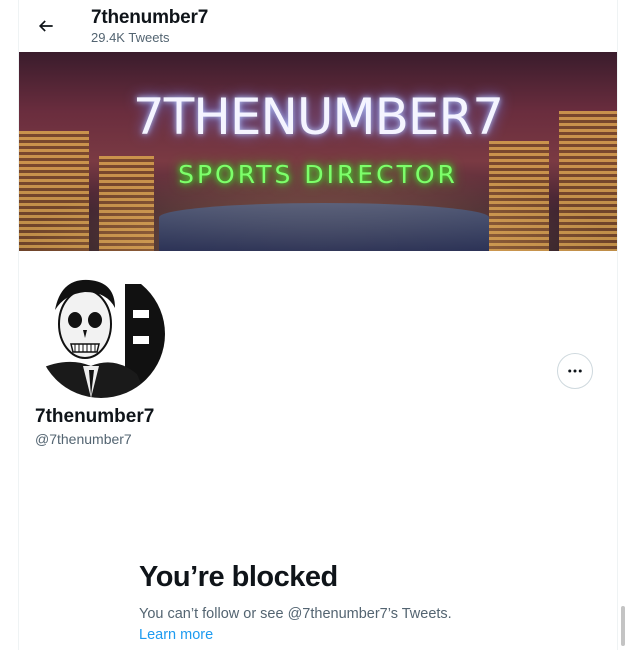 The width and height of the screenshot is (626, 650). I want to click on profile-handle: @7thenumber7, so click(83, 439).